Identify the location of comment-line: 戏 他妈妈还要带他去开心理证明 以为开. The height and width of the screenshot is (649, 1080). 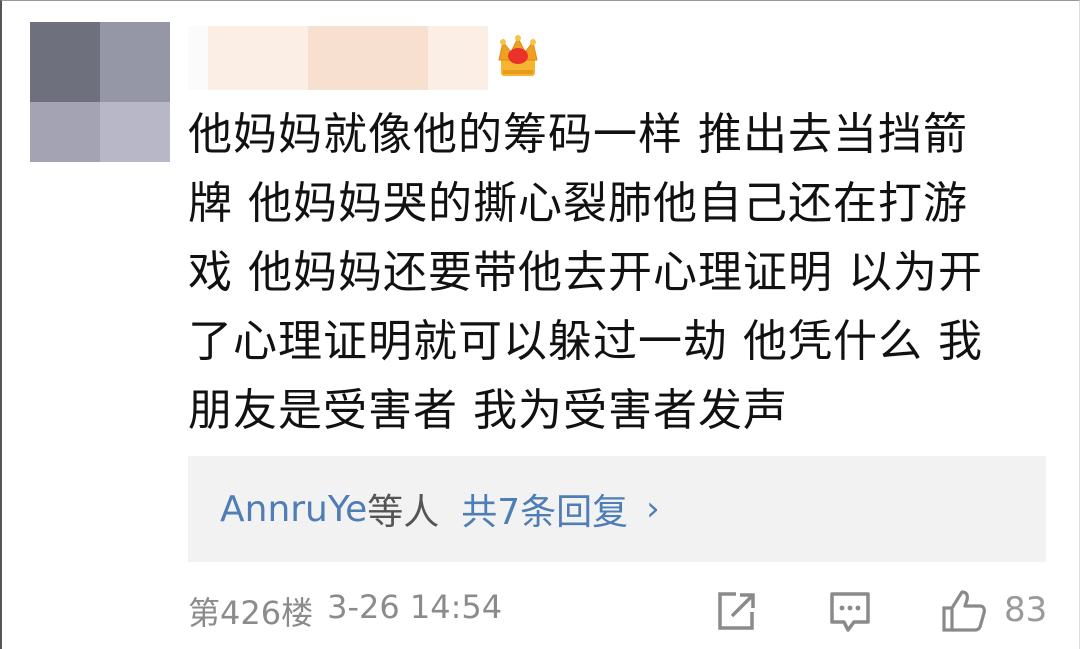
(585, 272).